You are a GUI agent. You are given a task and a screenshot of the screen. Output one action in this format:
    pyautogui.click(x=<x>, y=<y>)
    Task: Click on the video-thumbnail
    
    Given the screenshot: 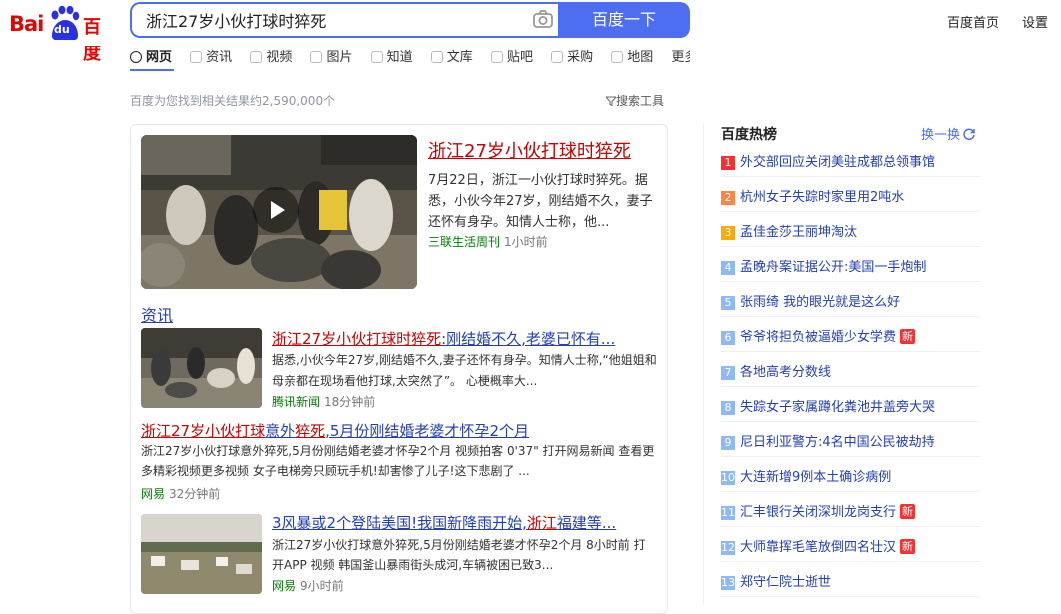 What is the action you would take?
    pyautogui.click(x=279, y=212)
    